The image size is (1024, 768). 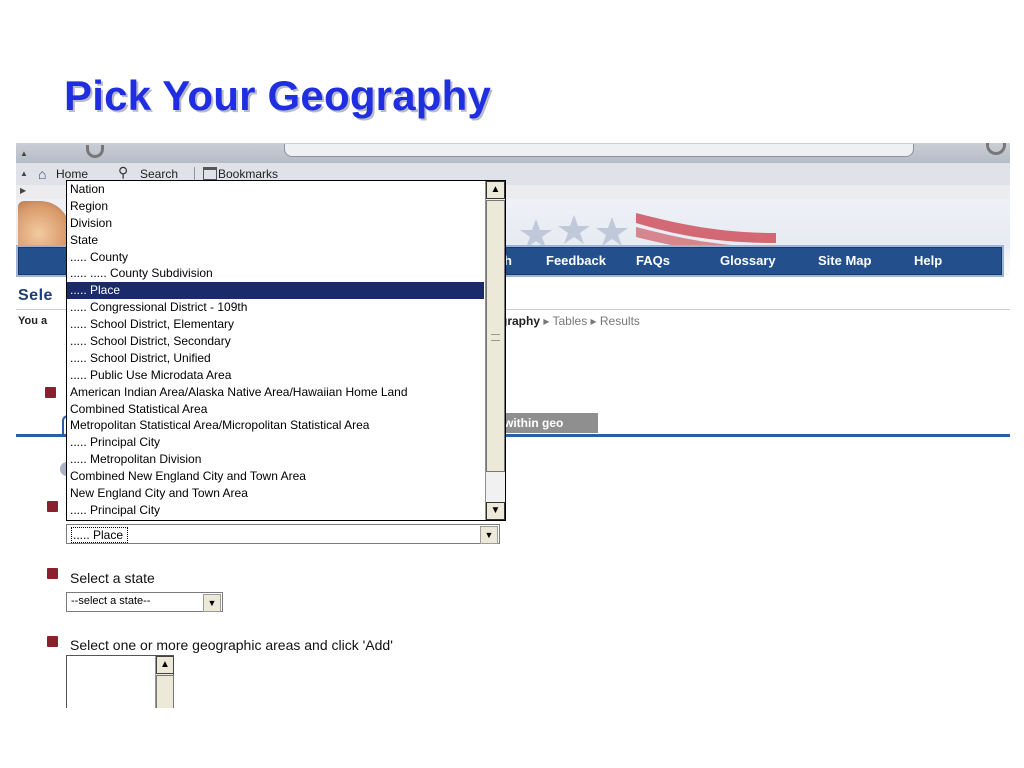 What do you see at coordinates (275, 324) in the screenshot?
I see `dropdown-option: ..... School District, Elementary` at bounding box center [275, 324].